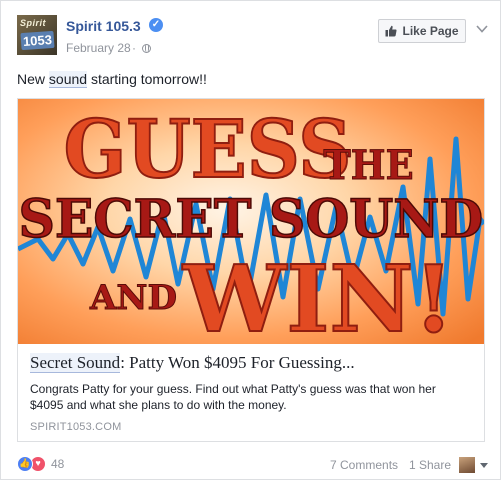  Describe the element at coordinates (57, 464) in the screenshot. I see `reaction-count: 48` at that location.